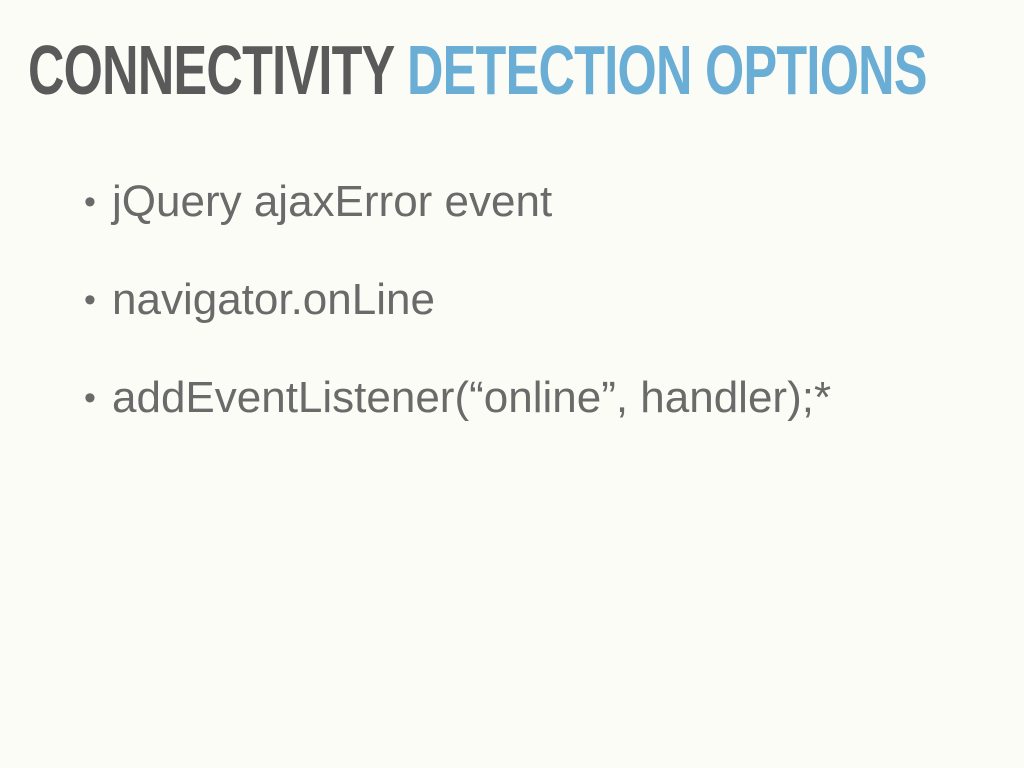 Image resolution: width=1024 pixels, height=768 pixels. I want to click on title-part-primary: CONNECTIVITY, so click(211, 70).